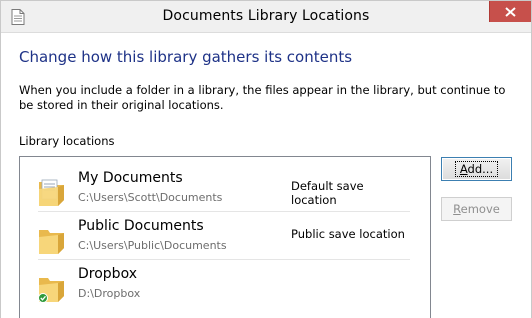  What do you see at coordinates (150, 197) in the screenshot?
I see `location-path: C:\Users\Scott\Documents` at bounding box center [150, 197].